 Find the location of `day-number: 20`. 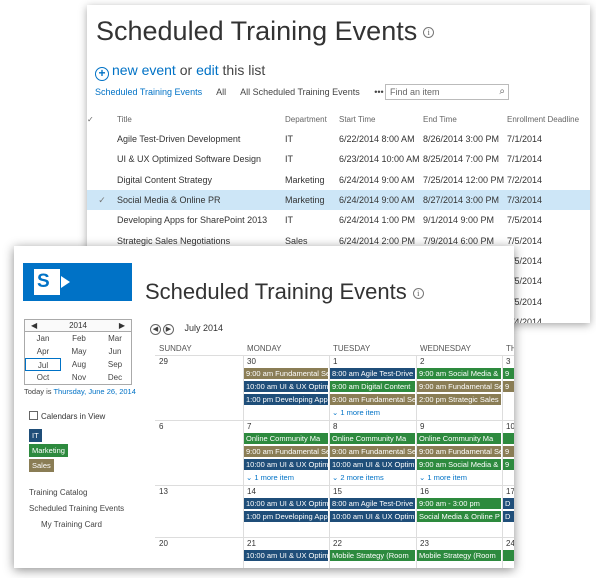

day-number: 20 is located at coordinates (163, 543).